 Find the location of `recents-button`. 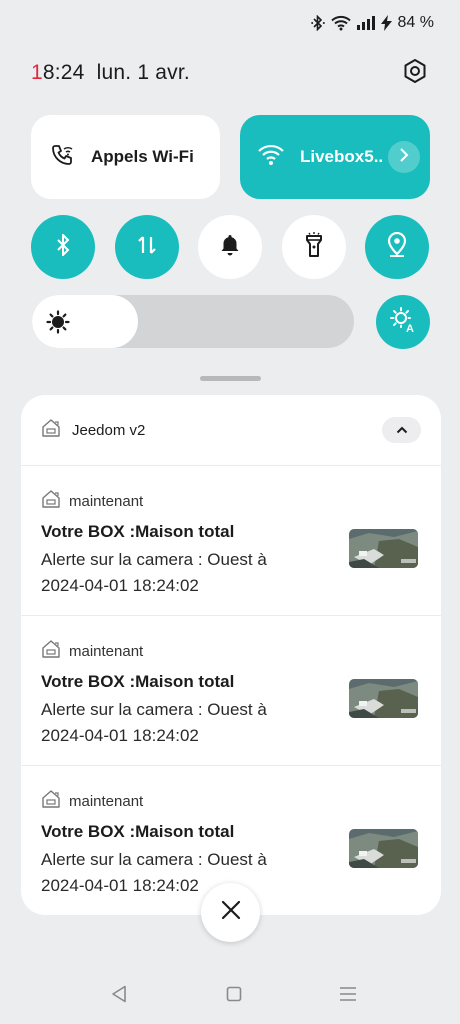

recents-button is located at coordinates (348, 996).